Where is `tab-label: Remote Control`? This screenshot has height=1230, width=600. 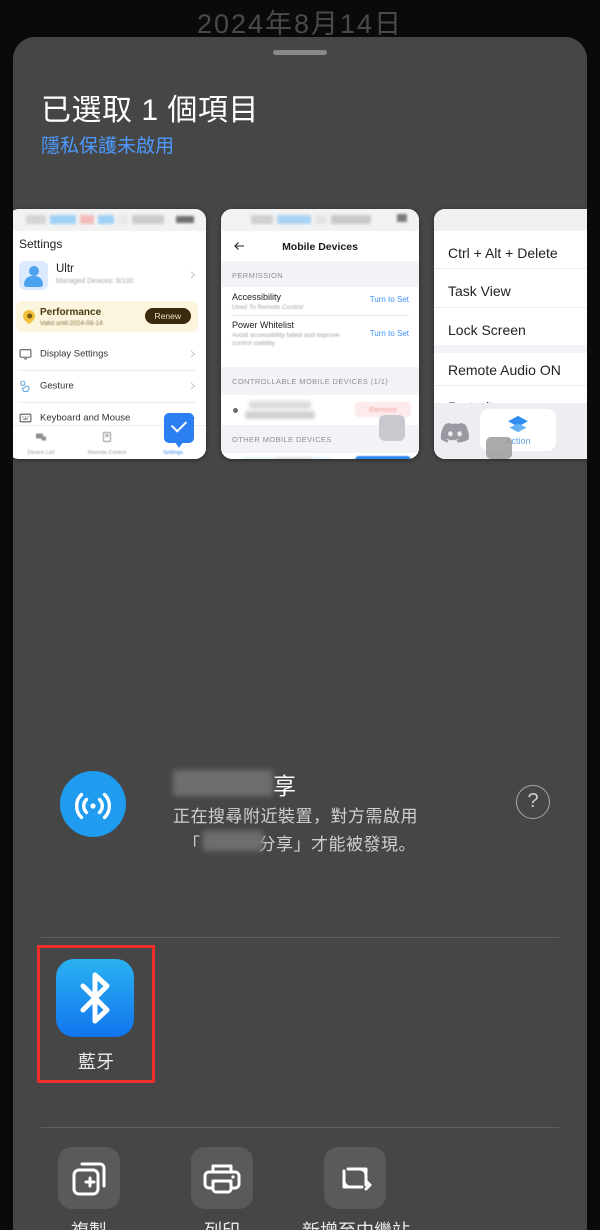 tab-label: Remote Control is located at coordinates (107, 453).